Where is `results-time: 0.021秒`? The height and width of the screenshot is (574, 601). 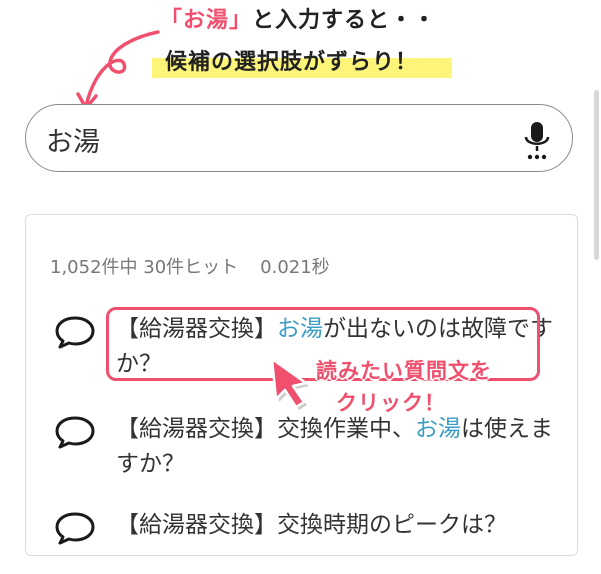 results-time: 0.021秒 is located at coordinates (295, 267).